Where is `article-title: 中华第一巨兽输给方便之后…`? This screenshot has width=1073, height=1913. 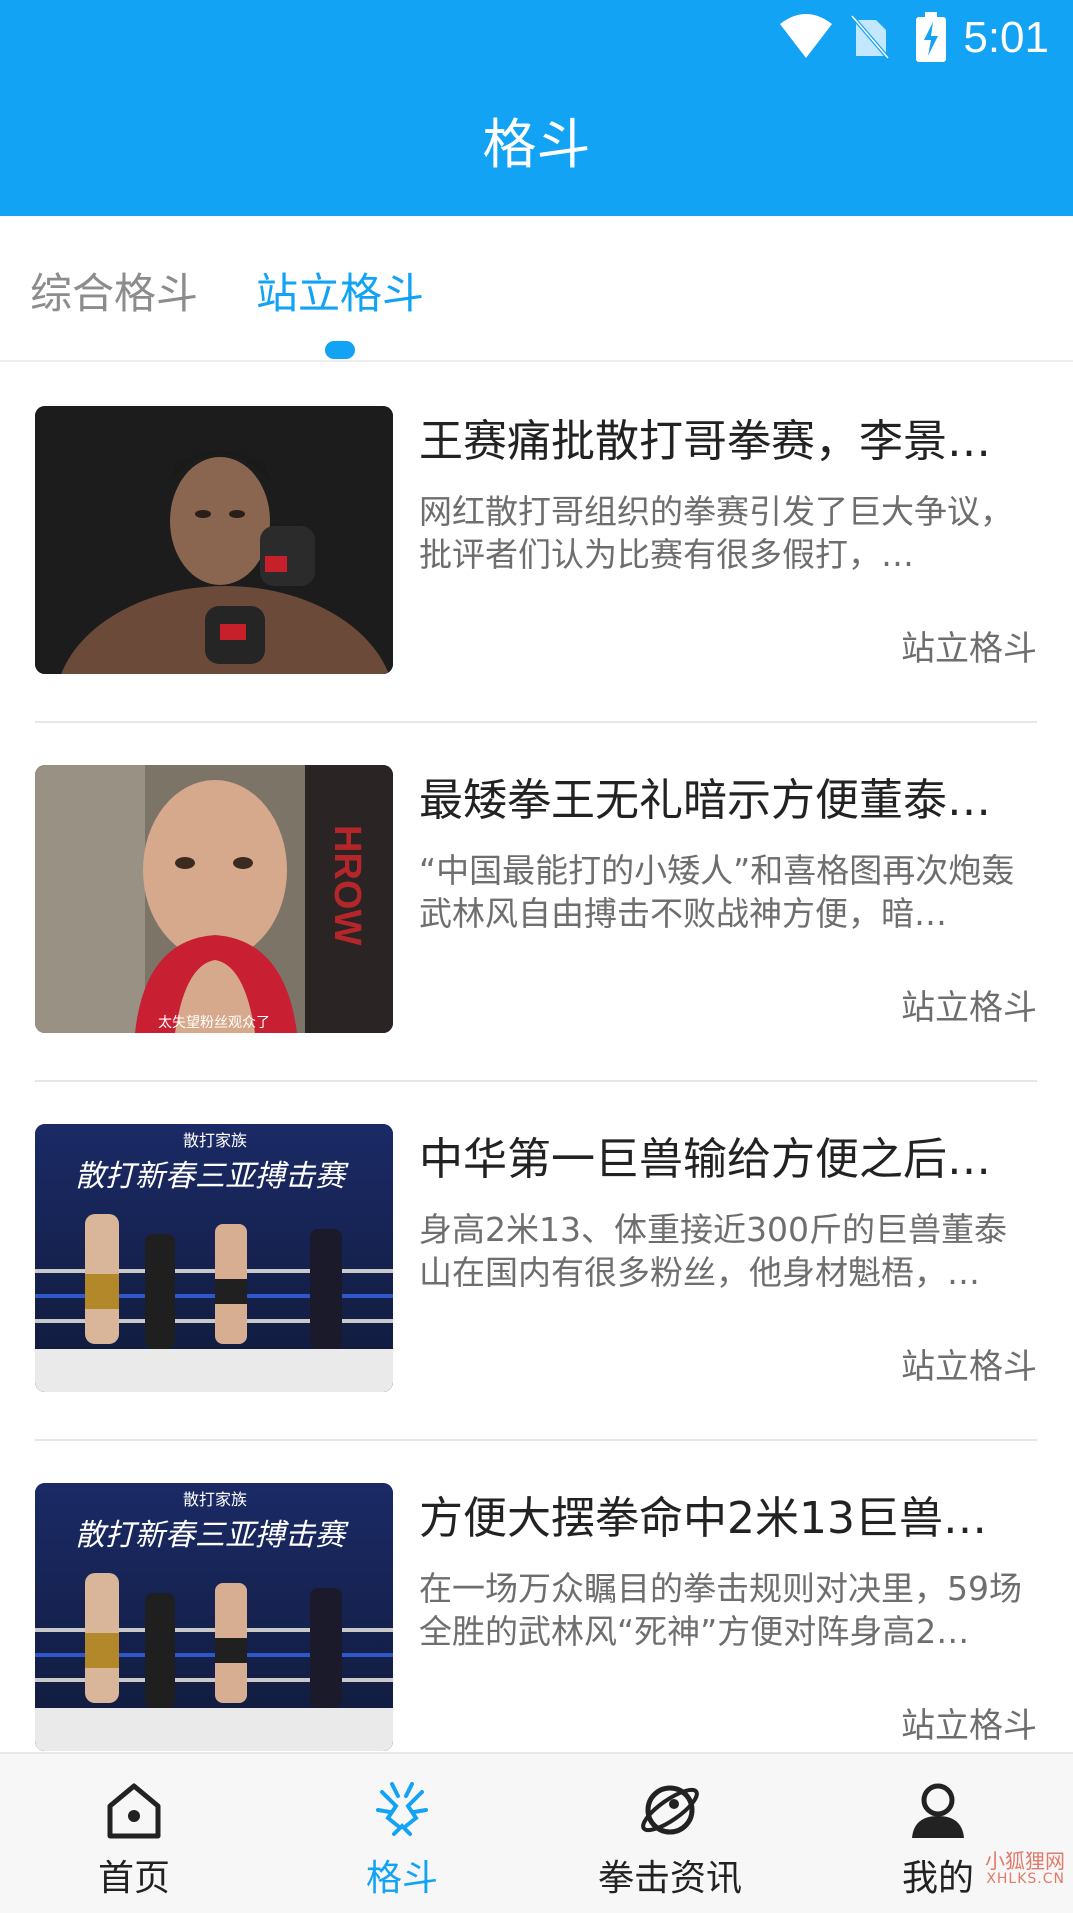
article-title: 中华第一巨兽输给方便之后… is located at coordinates (705, 1159).